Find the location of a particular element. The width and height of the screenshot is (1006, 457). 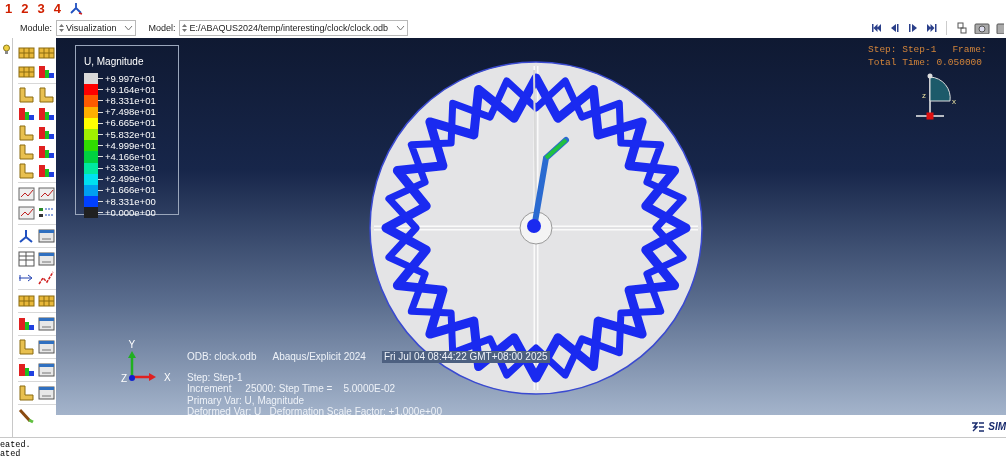

info-line: Step: Step-1 is located at coordinates (215, 377).